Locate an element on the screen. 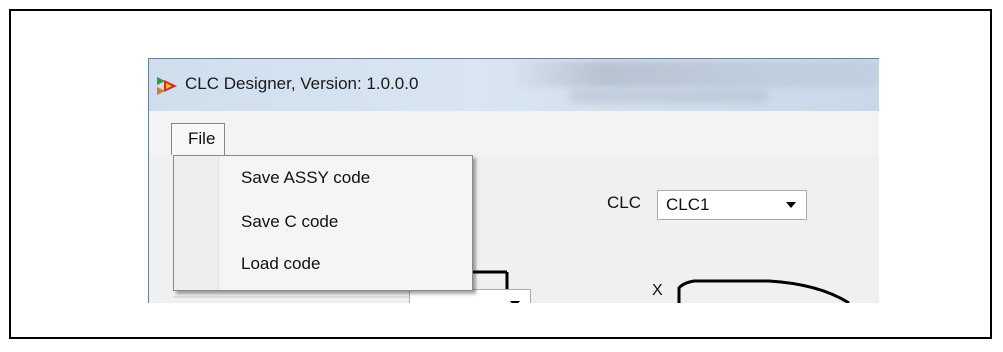 The height and width of the screenshot is (352, 1003). first-combobox is located at coordinates (470, 296).